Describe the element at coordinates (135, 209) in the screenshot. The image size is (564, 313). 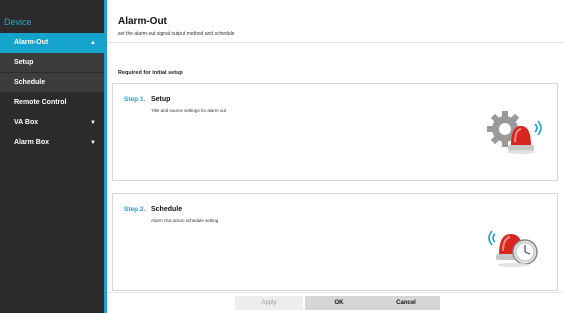
I see `step-number: Step 2.` at that location.